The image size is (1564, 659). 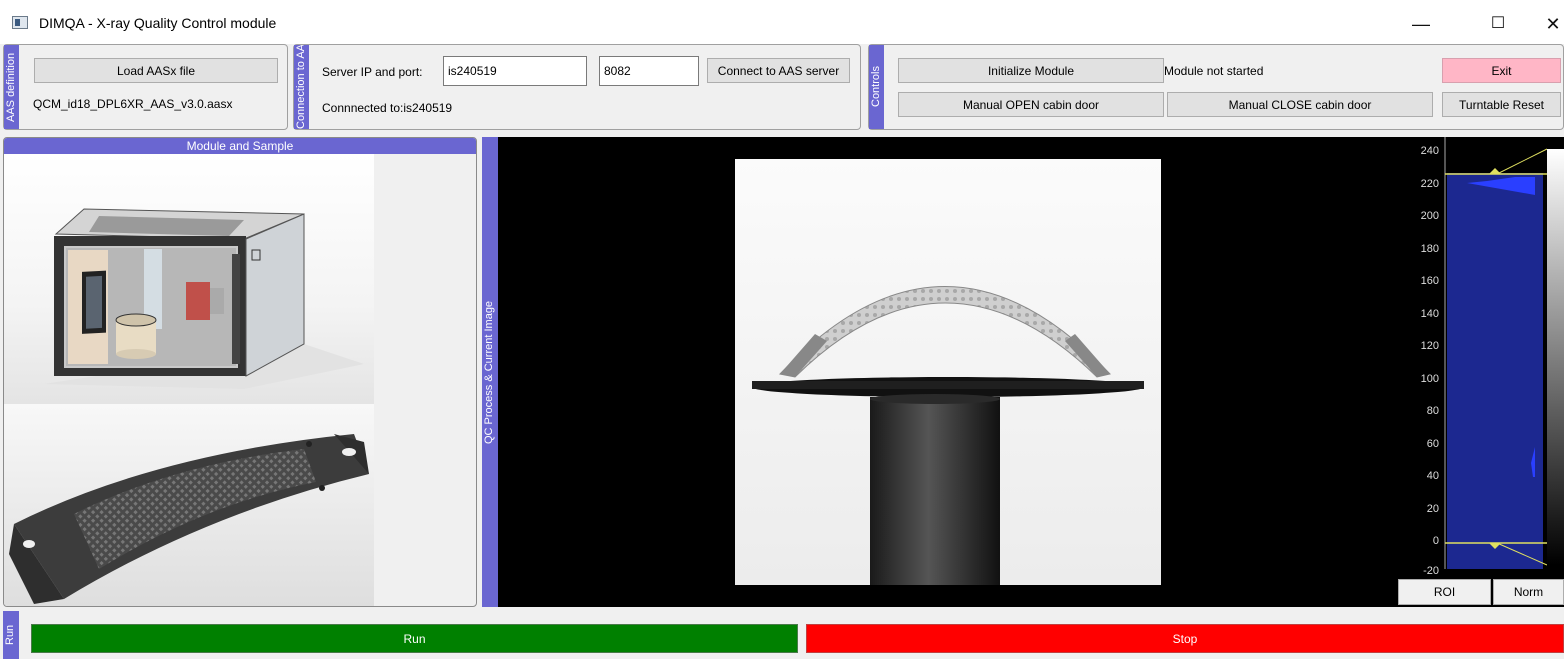 I want to click on stop-button: Stop, so click(x=1185, y=638).